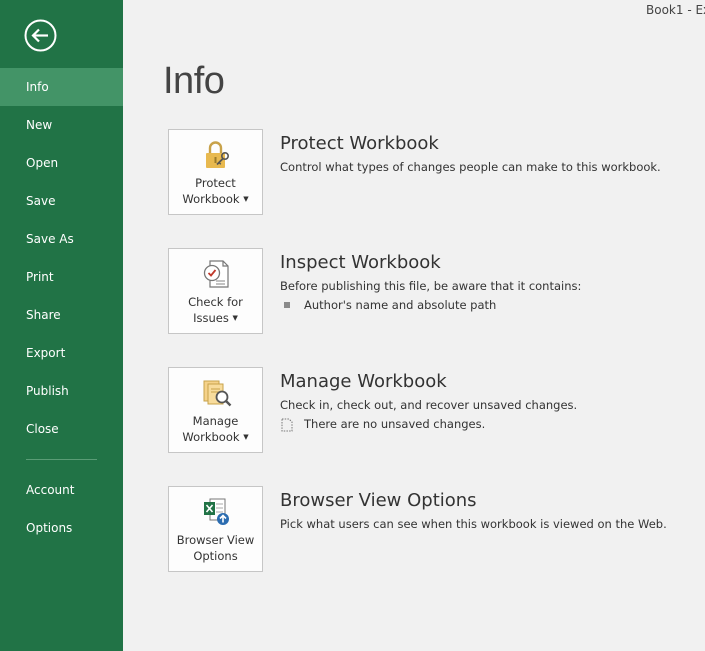 This screenshot has height=651, width=705. Describe the element at coordinates (61, 315) in the screenshot. I see `nav-share: Share` at that location.